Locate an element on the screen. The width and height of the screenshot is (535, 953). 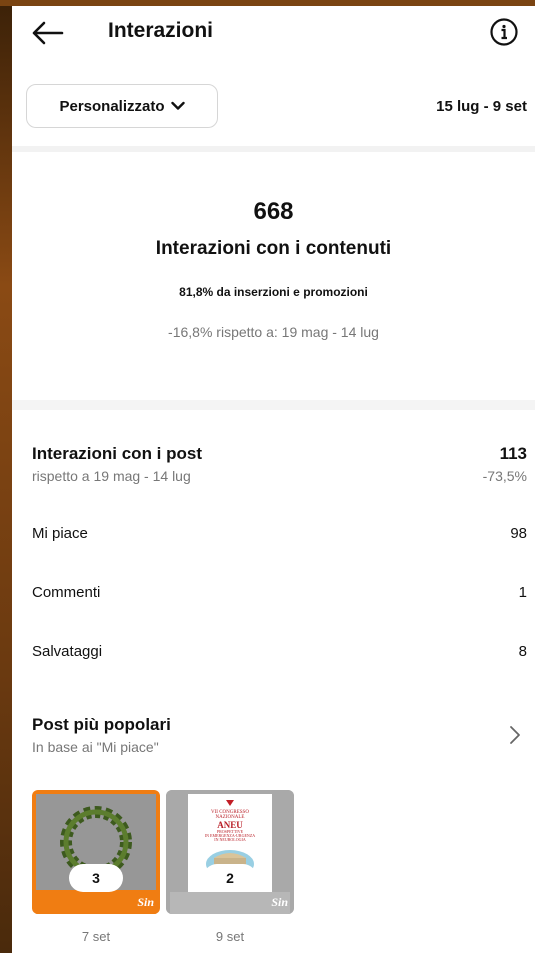
post-like-count: 3 is located at coordinates (96, 878).